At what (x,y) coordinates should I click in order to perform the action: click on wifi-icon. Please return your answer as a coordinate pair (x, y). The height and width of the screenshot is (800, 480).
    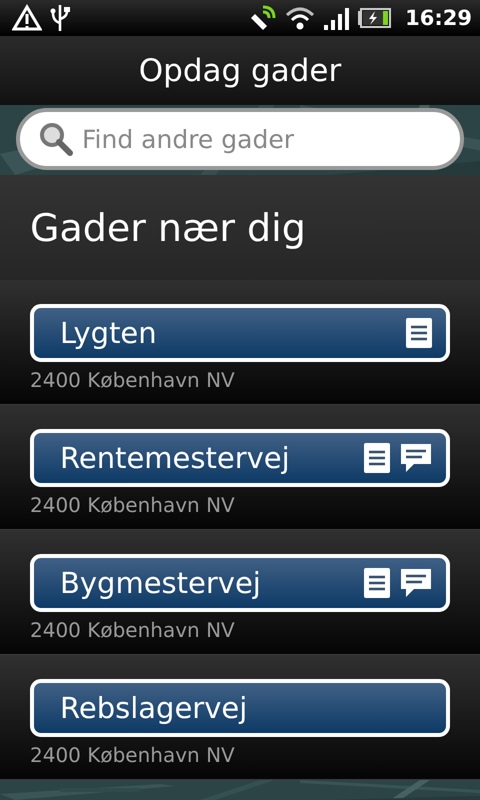
    Looking at the image, I should click on (300, 18).